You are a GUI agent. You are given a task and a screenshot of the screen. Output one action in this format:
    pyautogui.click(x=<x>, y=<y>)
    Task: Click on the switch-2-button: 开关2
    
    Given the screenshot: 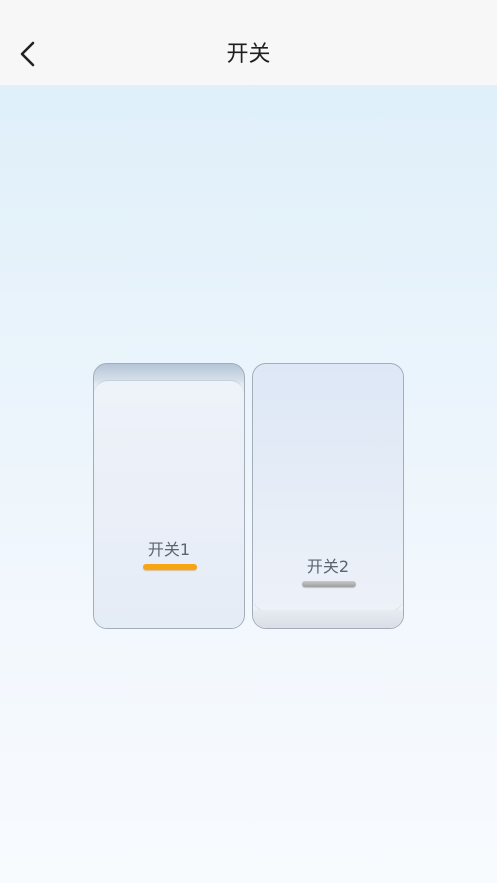 What is the action you would take?
    pyautogui.click(x=328, y=496)
    